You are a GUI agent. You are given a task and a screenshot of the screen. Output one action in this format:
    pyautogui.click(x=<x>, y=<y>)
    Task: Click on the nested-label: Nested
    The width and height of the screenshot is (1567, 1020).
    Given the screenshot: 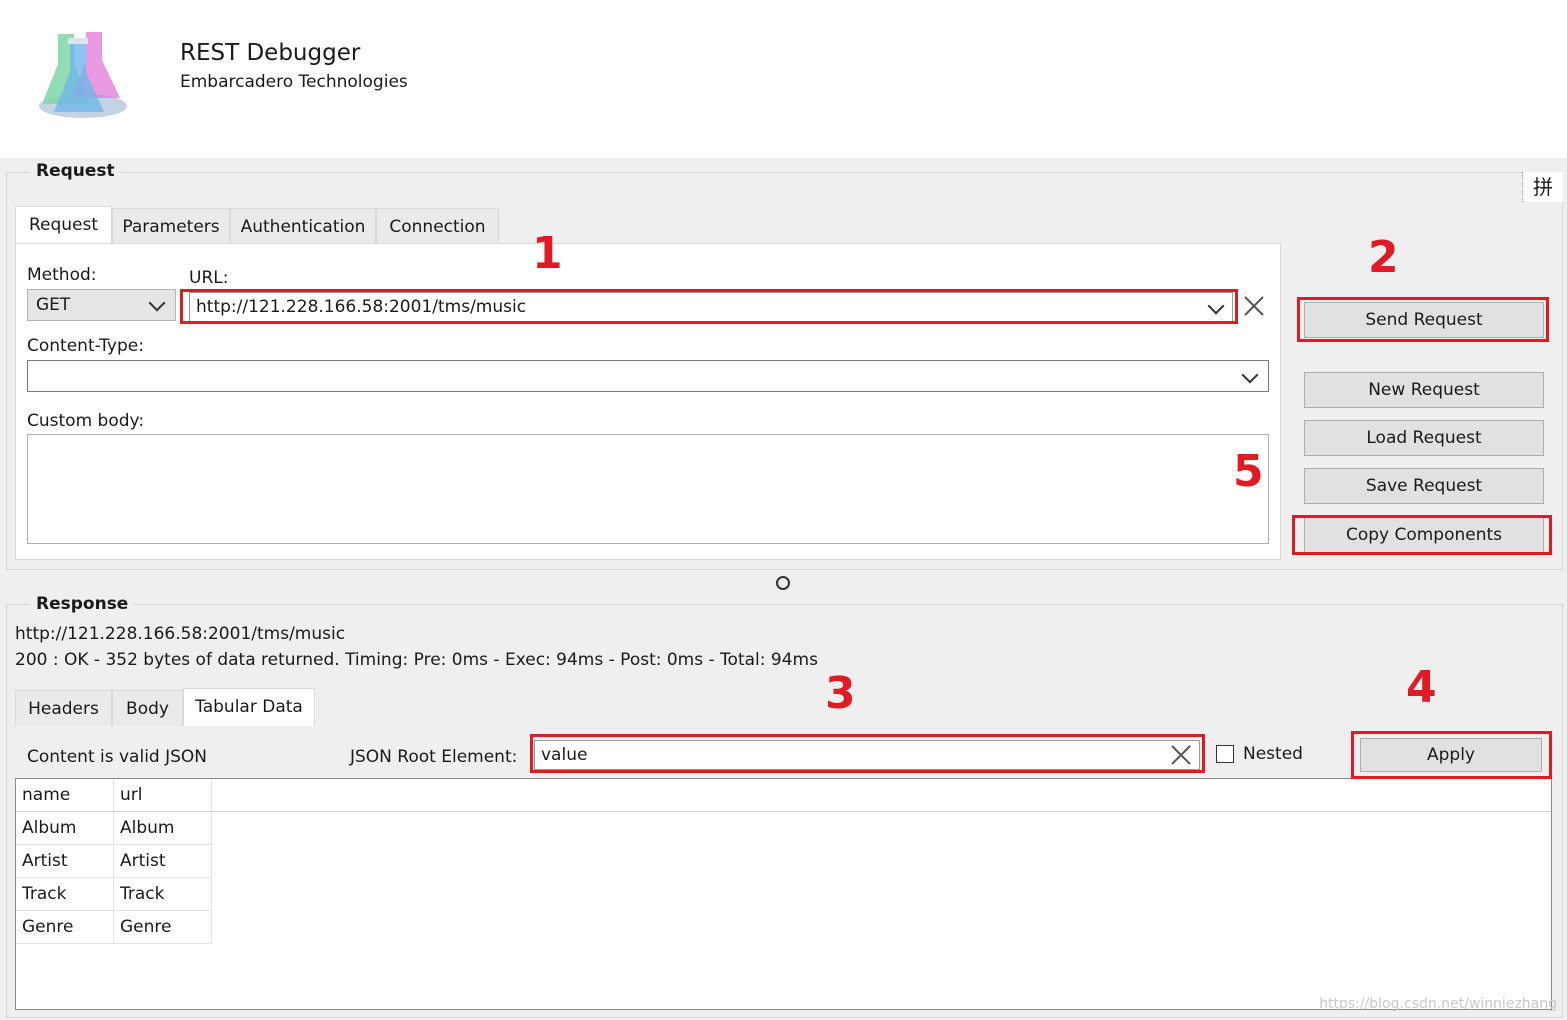 What is the action you would take?
    pyautogui.click(x=1273, y=754)
    